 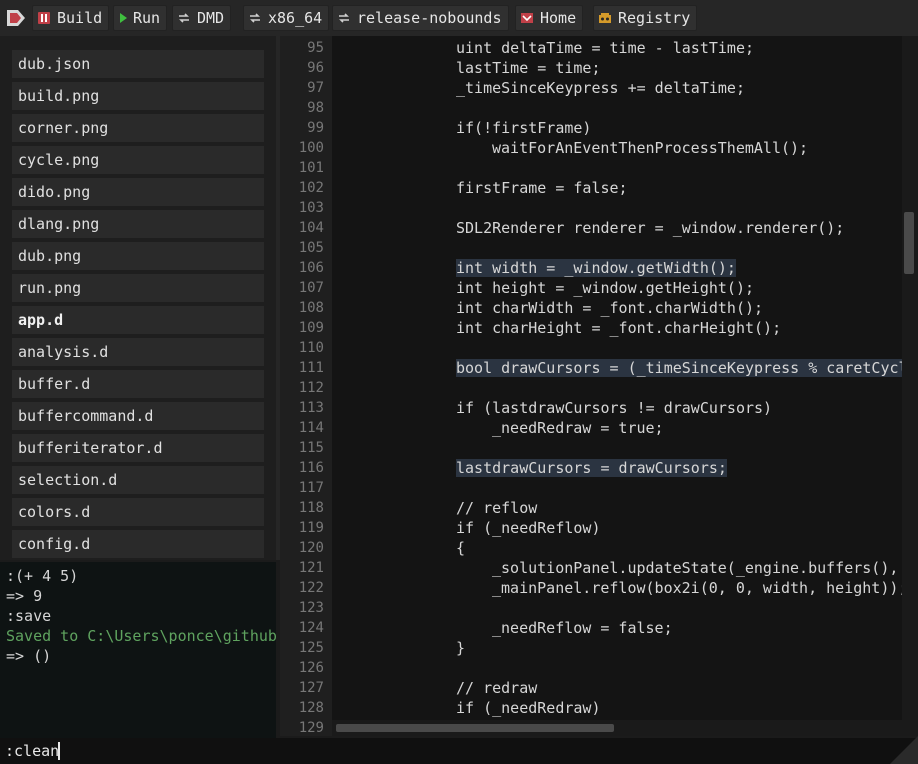 I want to click on code-line-text: if (_needReflow), so click(x=528, y=528).